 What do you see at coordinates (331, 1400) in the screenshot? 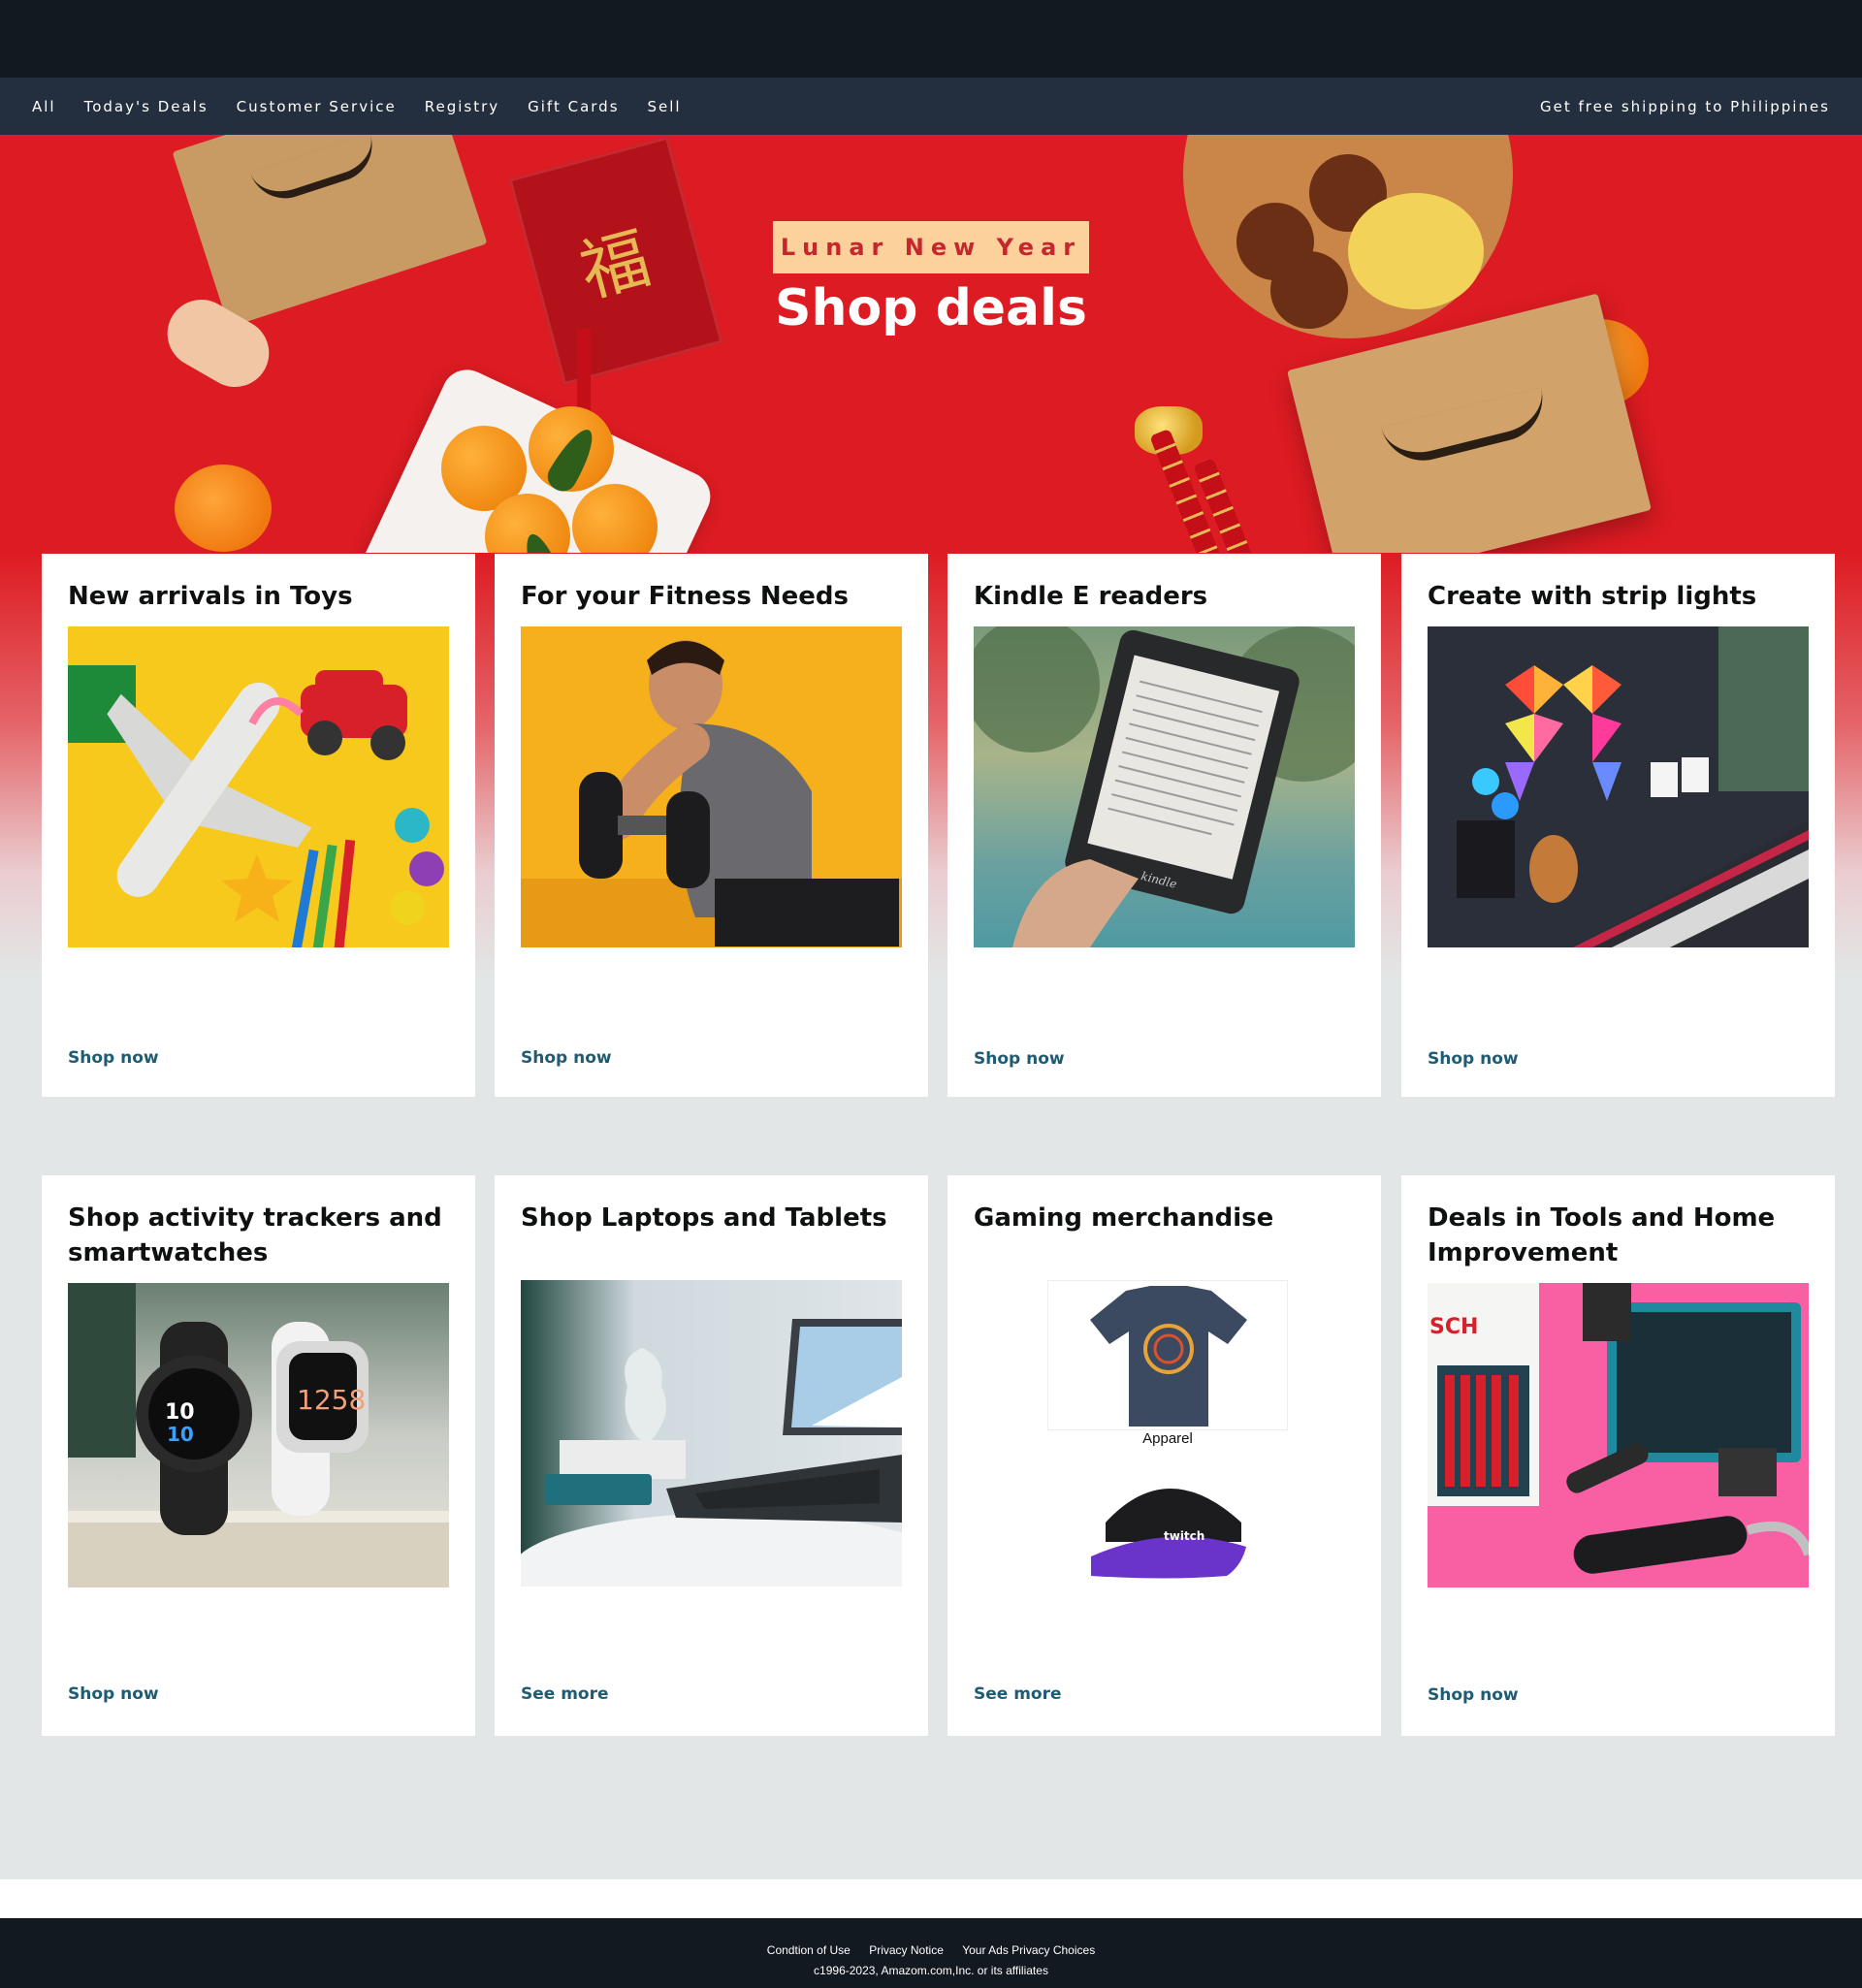
I see `svg-text: 1258` at bounding box center [331, 1400].